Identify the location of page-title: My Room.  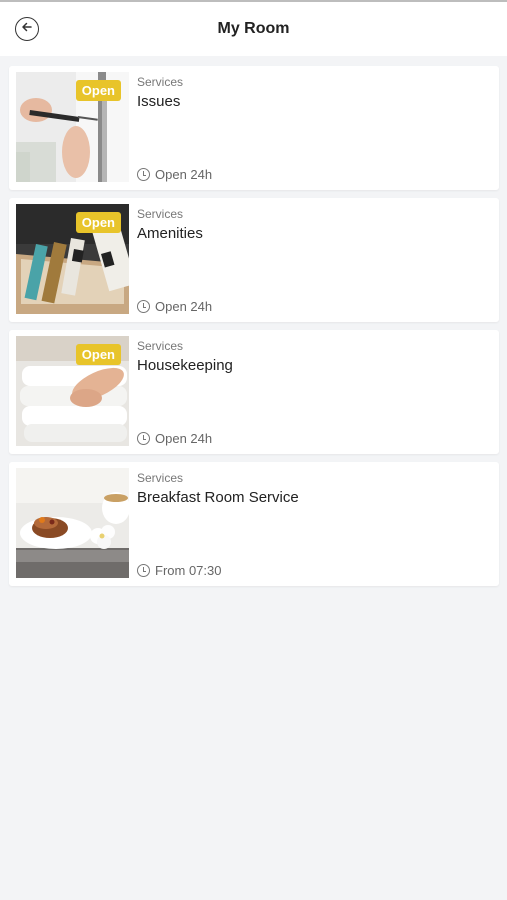
(253, 28).